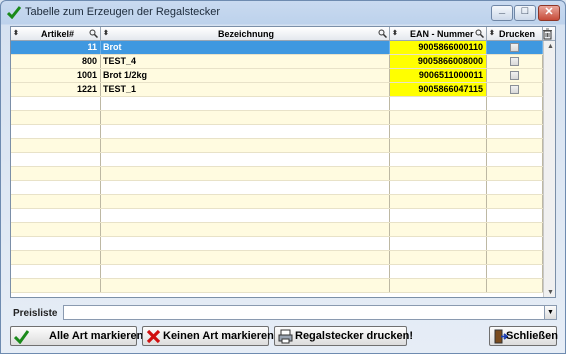 Image resolution: width=566 pixels, height=354 pixels. What do you see at coordinates (56, 61) in the screenshot?
I see `cell-artikel: 800` at bounding box center [56, 61].